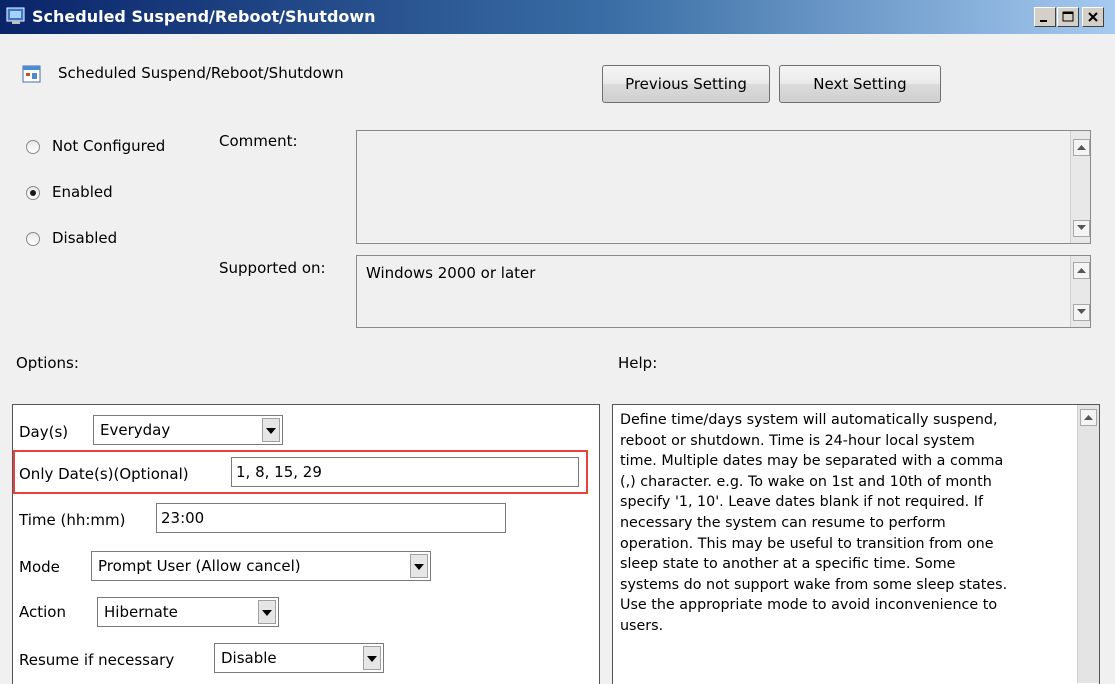  What do you see at coordinates (183, 518) in the screenshot?
I see `time-value: 23:00` at bounding box center [183, 518].